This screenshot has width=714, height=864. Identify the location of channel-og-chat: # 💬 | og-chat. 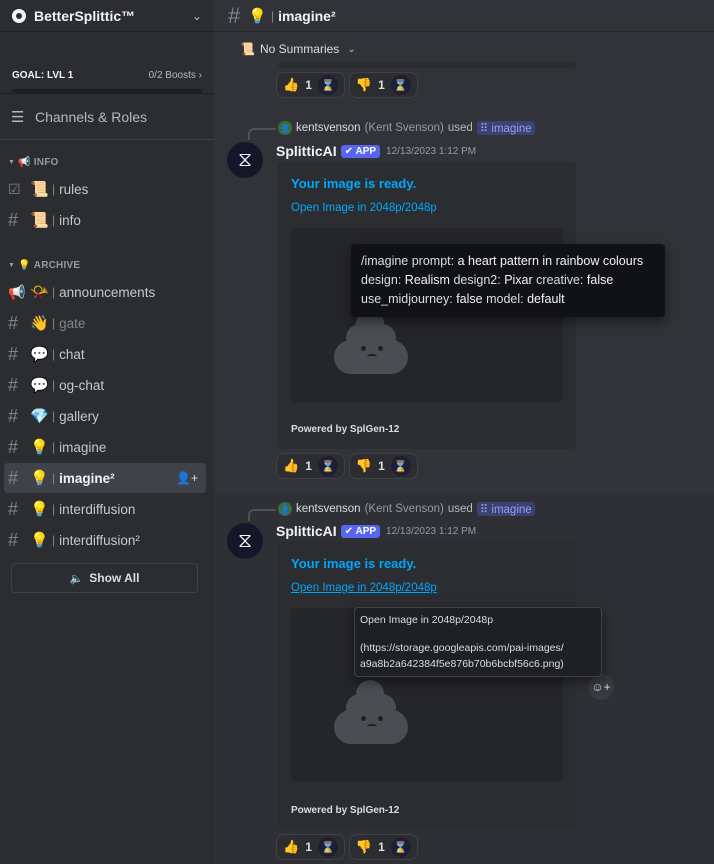
(105, 385).